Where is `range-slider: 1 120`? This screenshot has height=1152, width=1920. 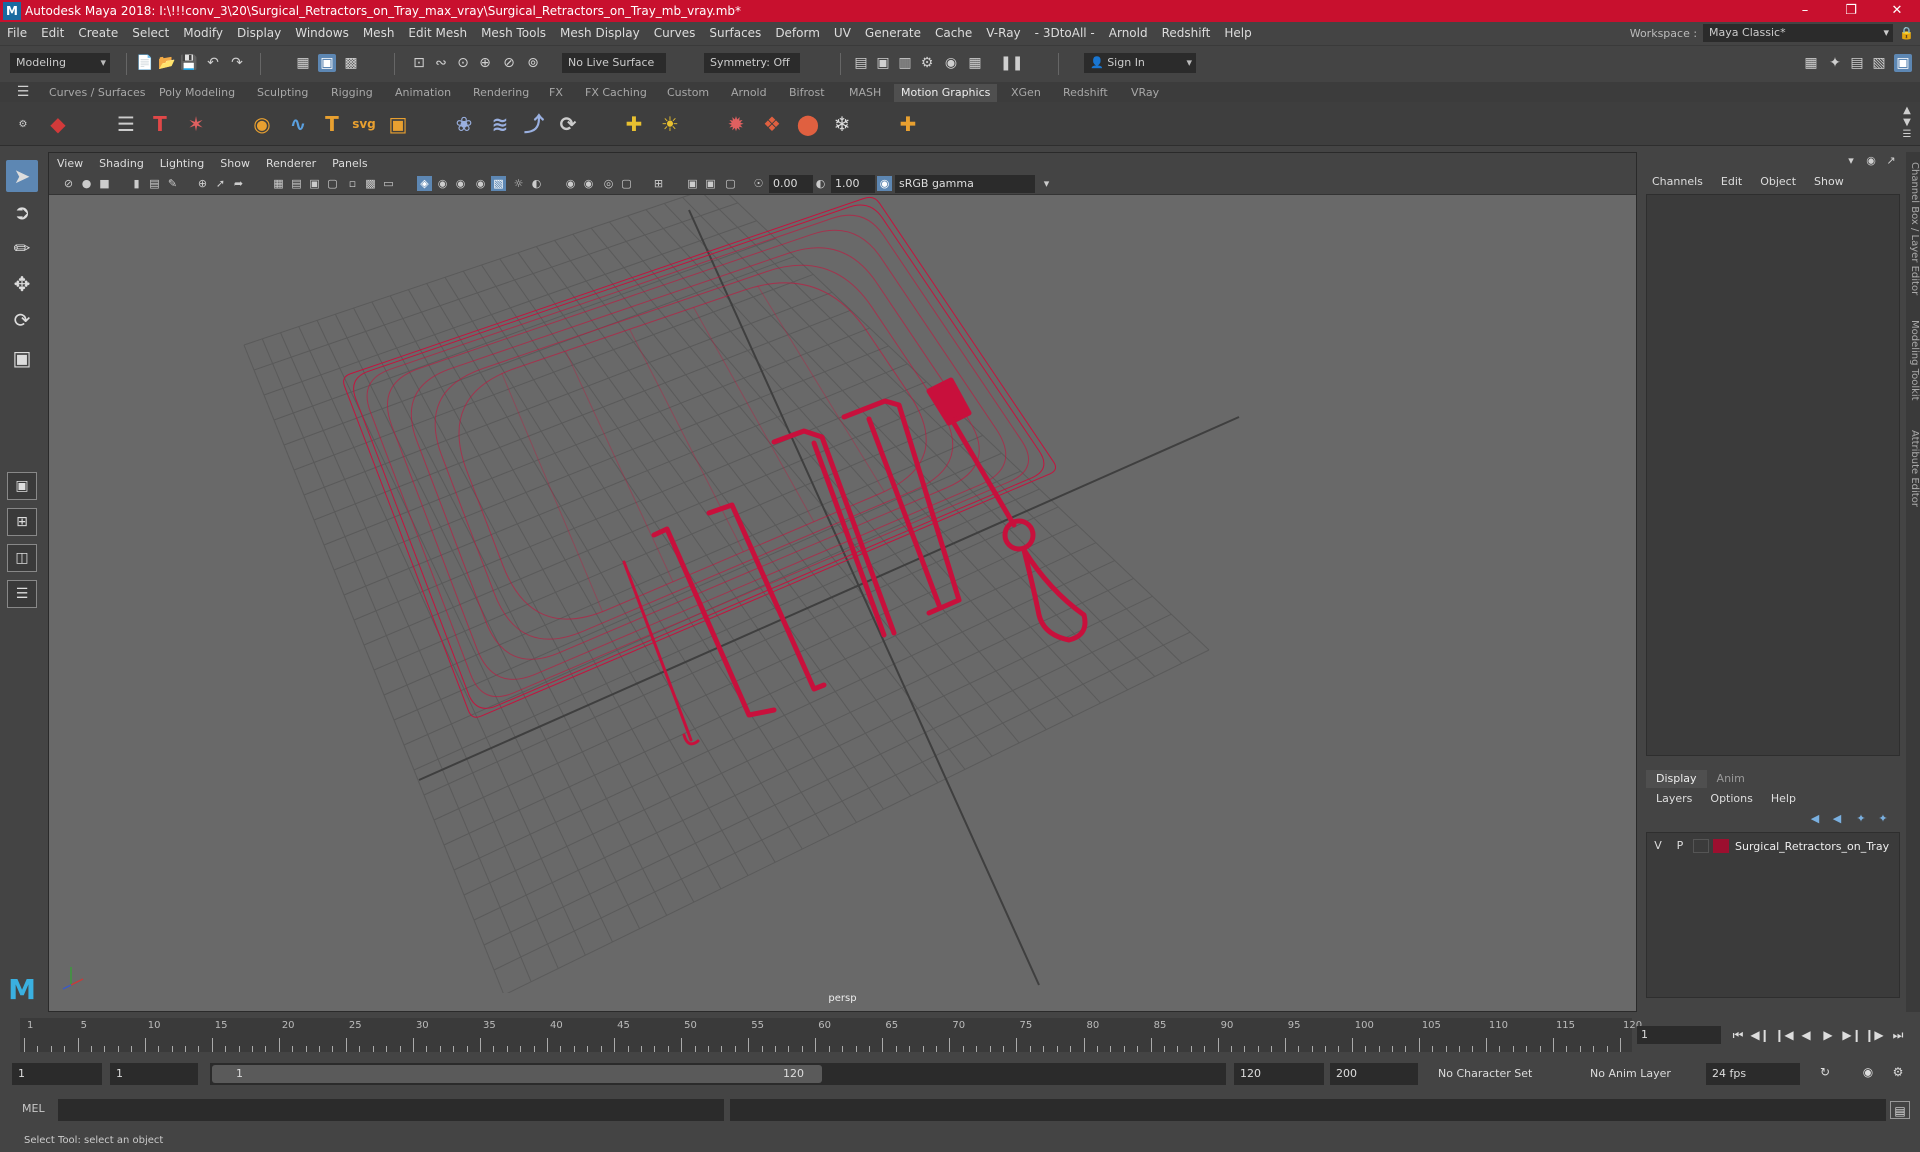 range-slider: 1 120 is located at coordinates (718, 1074).